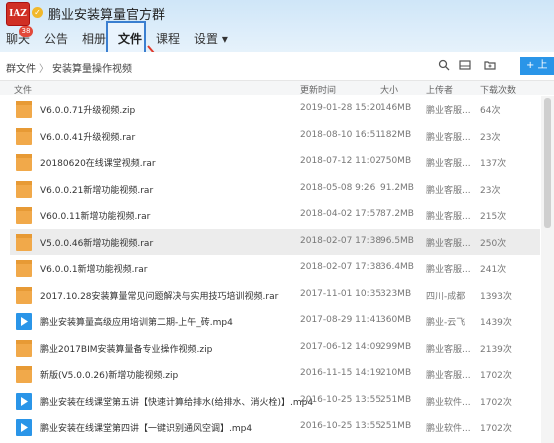 The height and width of the screenshot is (443, 554). Describe the element at coordinates (389, 89) in the screenshot. I see `column-size: 大小` at that location.